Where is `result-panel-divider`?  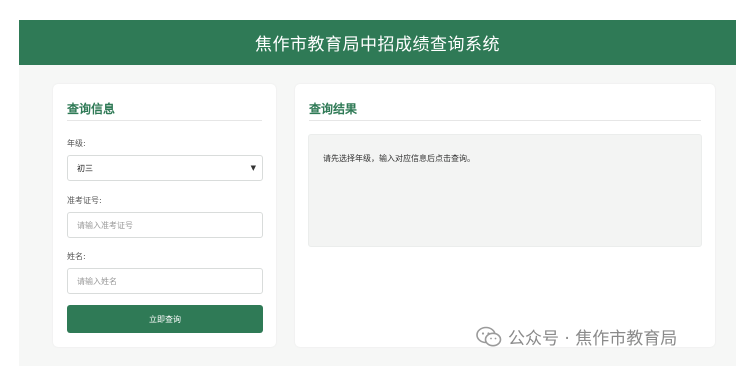 result-panel-divider is located at coordinates (505, 120).